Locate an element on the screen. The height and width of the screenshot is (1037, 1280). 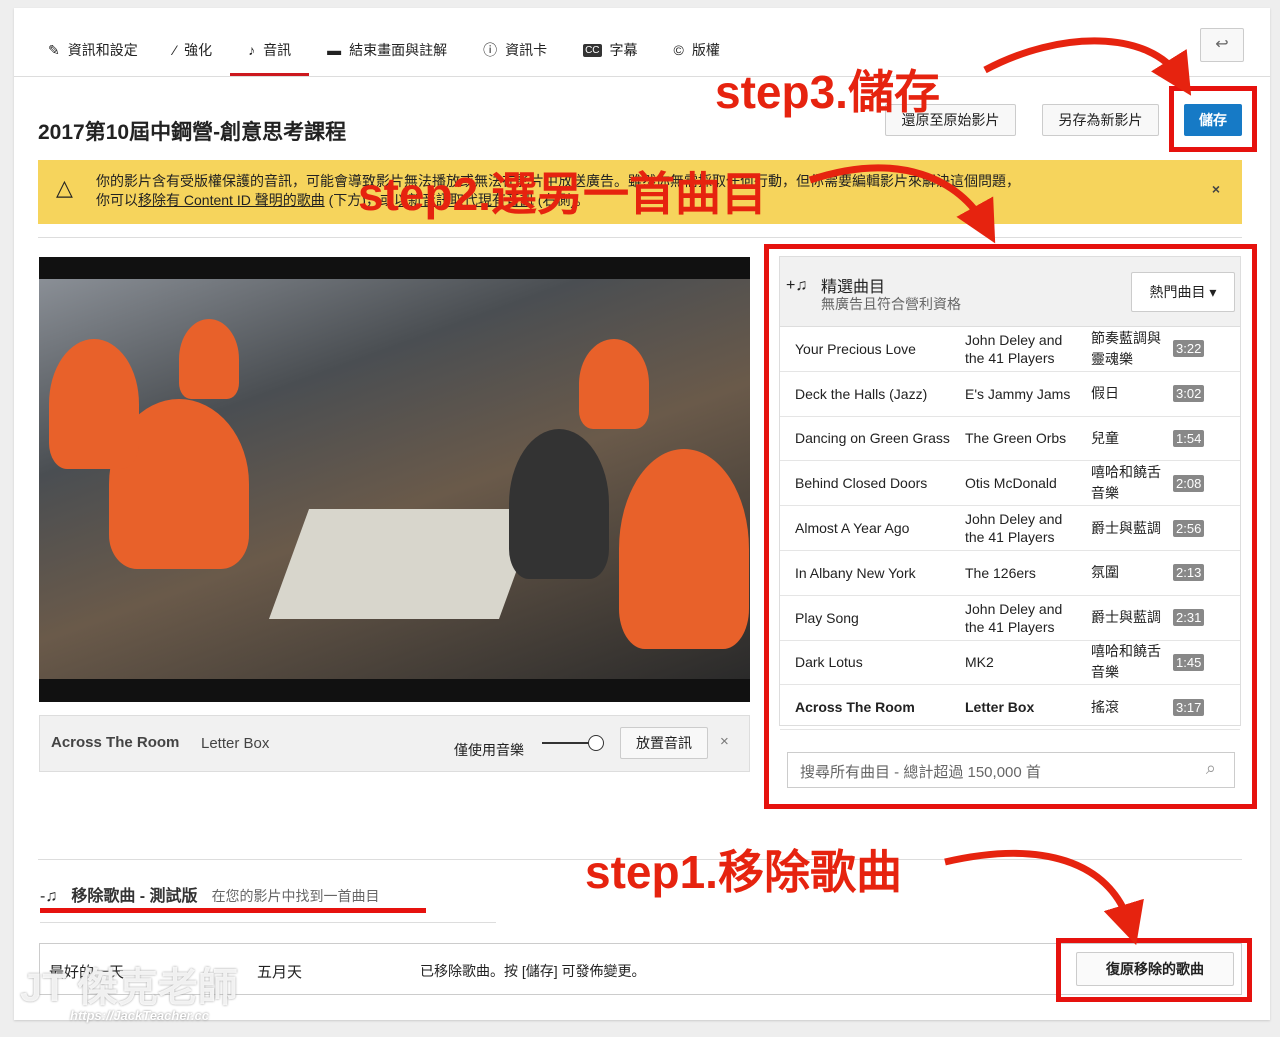
arrow-to-tracks is located at coordinates (902, 204).